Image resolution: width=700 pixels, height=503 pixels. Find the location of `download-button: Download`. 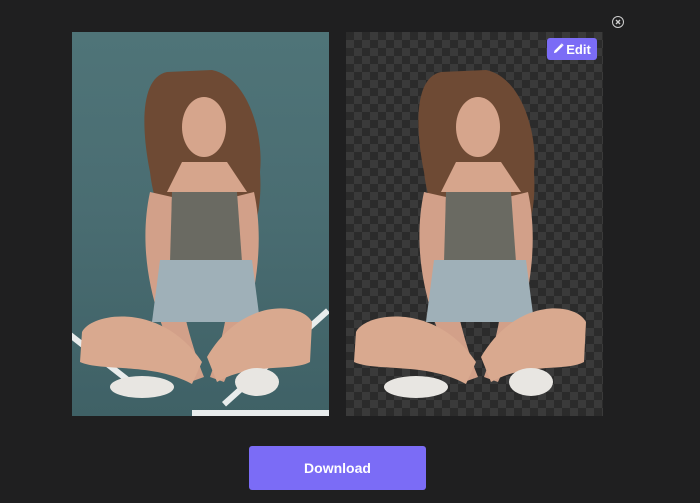

download-button: Download is located at coordinates (337, 468).